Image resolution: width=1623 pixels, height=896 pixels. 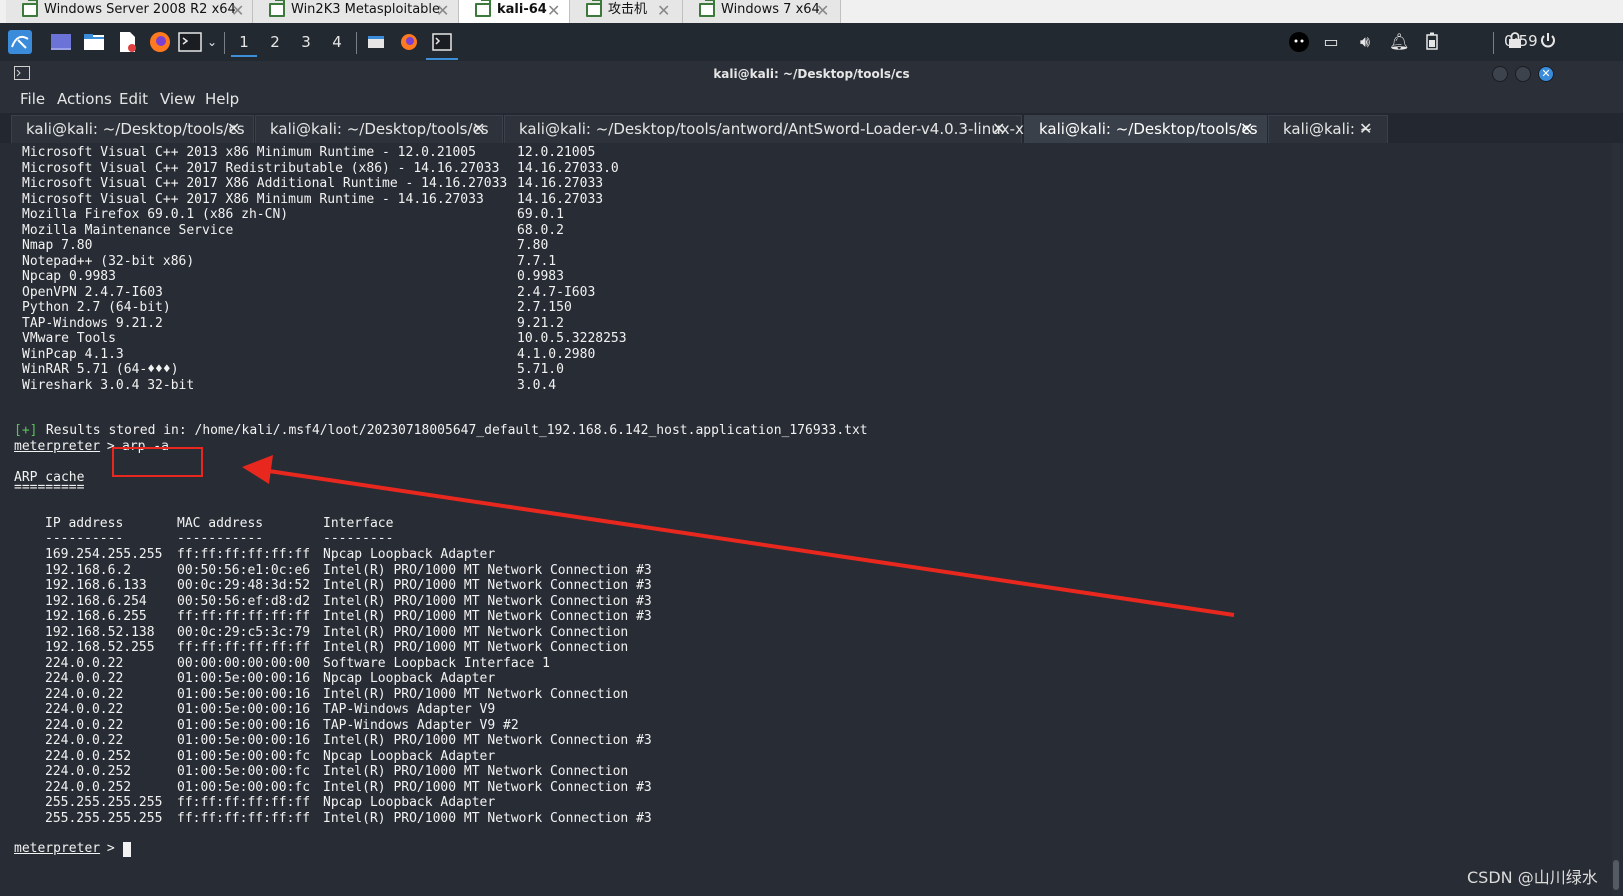 What do you see at coordinates (1546, 74) in the screenshot?
I see `close-button: ✕` at bounding box center [1546, 74].